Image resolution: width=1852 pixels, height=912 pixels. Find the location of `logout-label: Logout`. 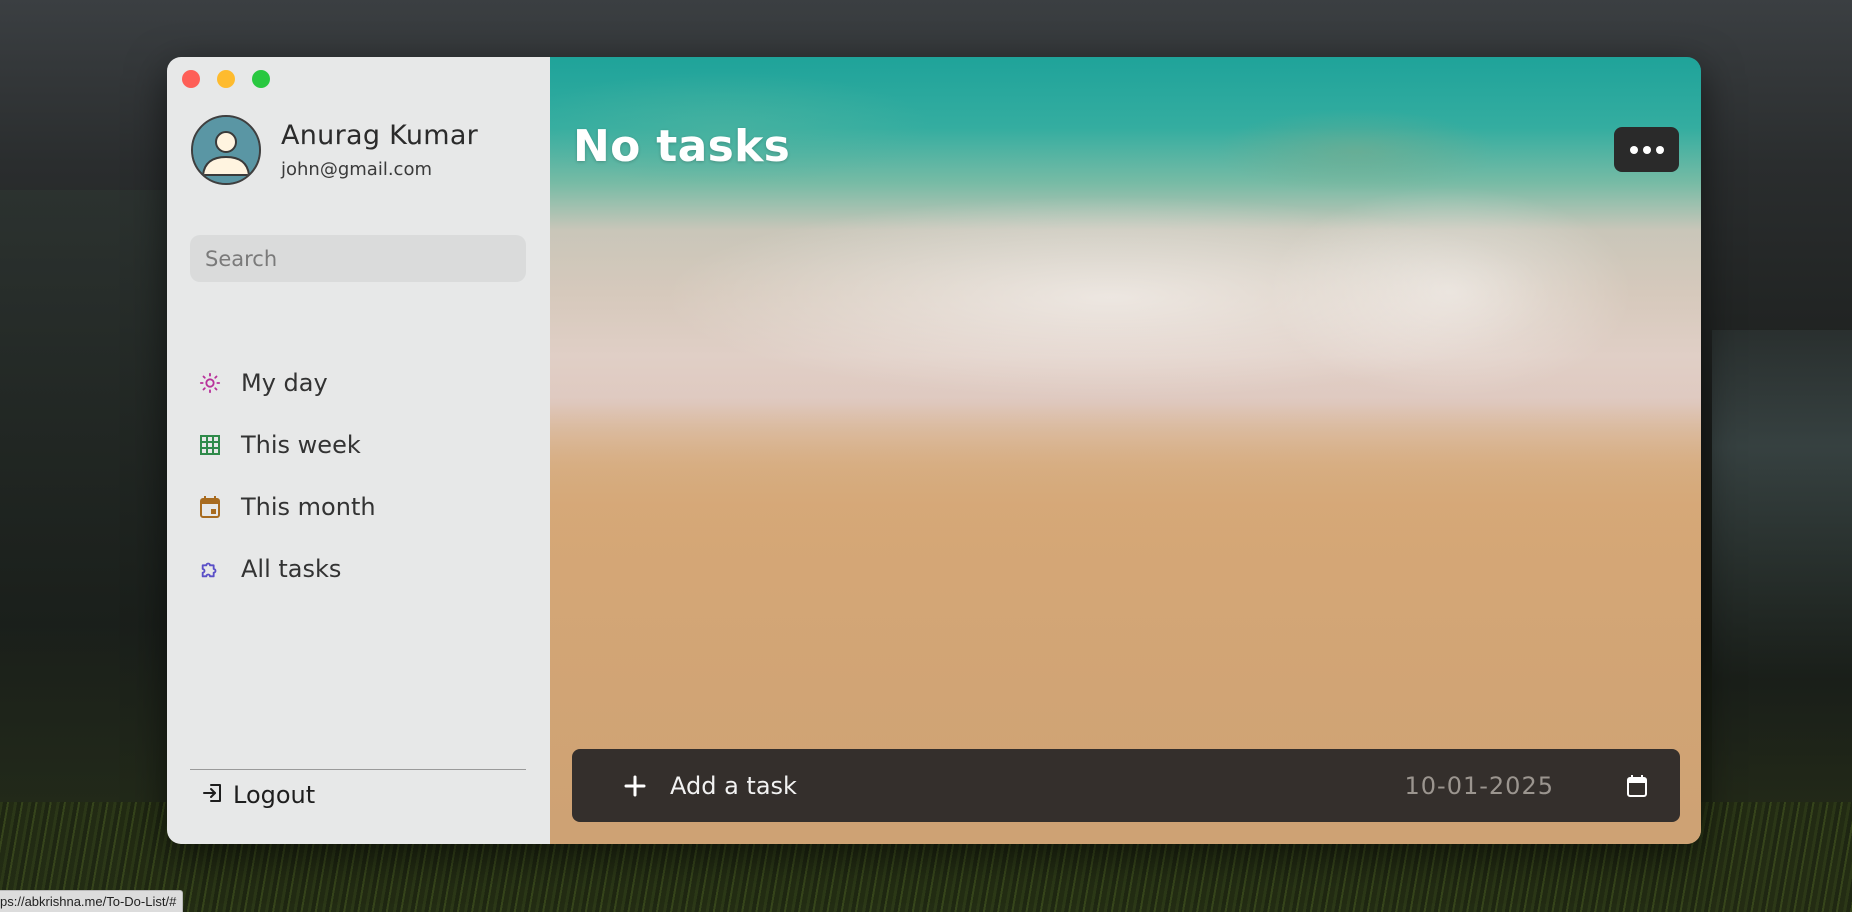

logout-label: Logout is located at coordinates (274, 795).